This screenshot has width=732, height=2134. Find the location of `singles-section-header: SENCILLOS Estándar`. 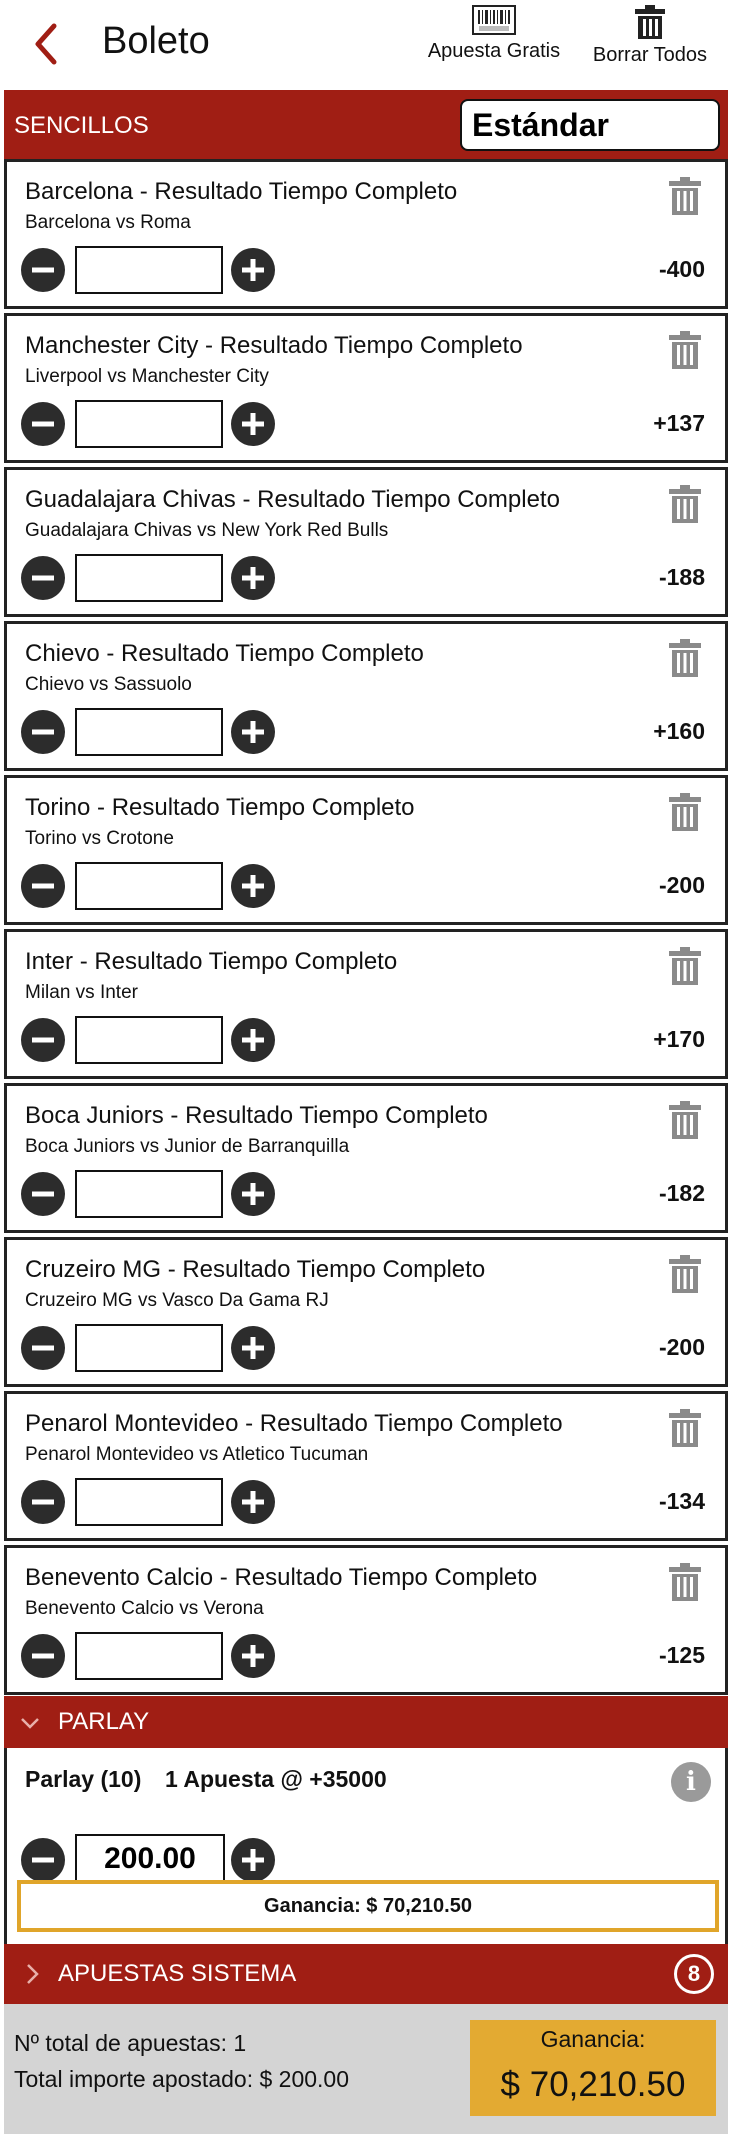

singles-section-header: SENCILLOS Estándar is located at coordinates (366, 126).